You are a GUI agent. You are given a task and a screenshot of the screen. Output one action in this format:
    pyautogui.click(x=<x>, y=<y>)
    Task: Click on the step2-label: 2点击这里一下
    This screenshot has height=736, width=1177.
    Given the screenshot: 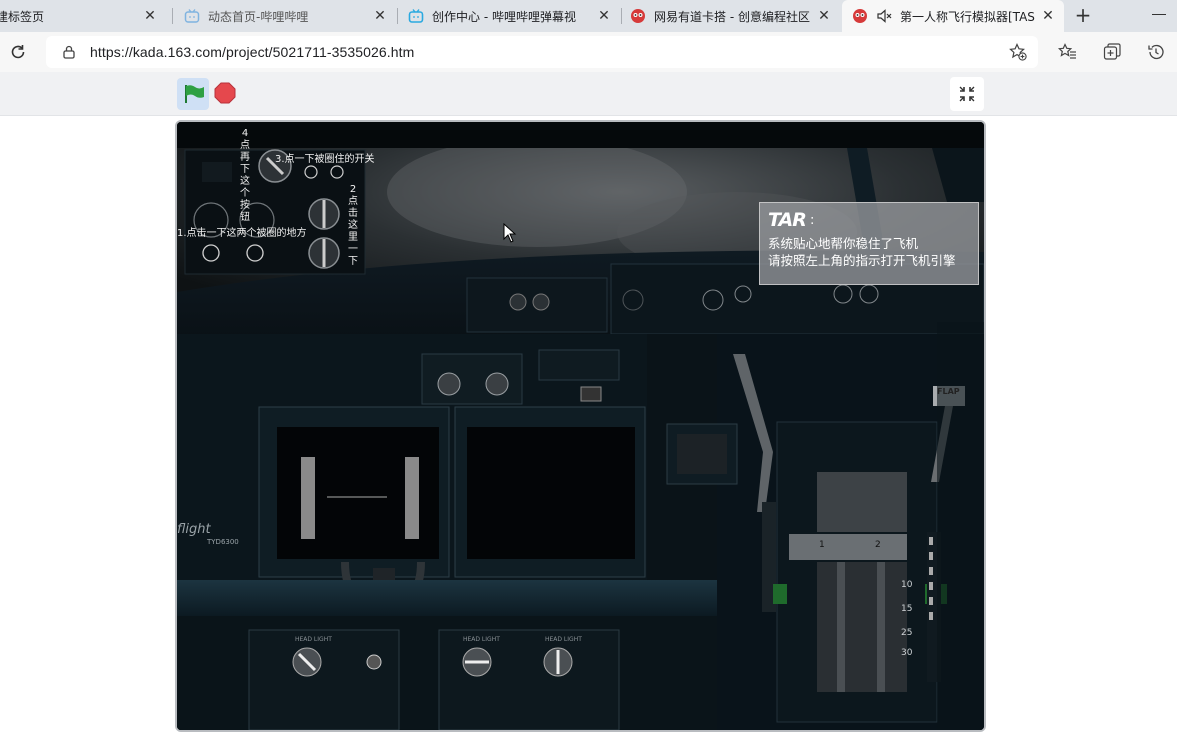 What is the action you would take?
    pyautogui.click(x=353, y=225)
    